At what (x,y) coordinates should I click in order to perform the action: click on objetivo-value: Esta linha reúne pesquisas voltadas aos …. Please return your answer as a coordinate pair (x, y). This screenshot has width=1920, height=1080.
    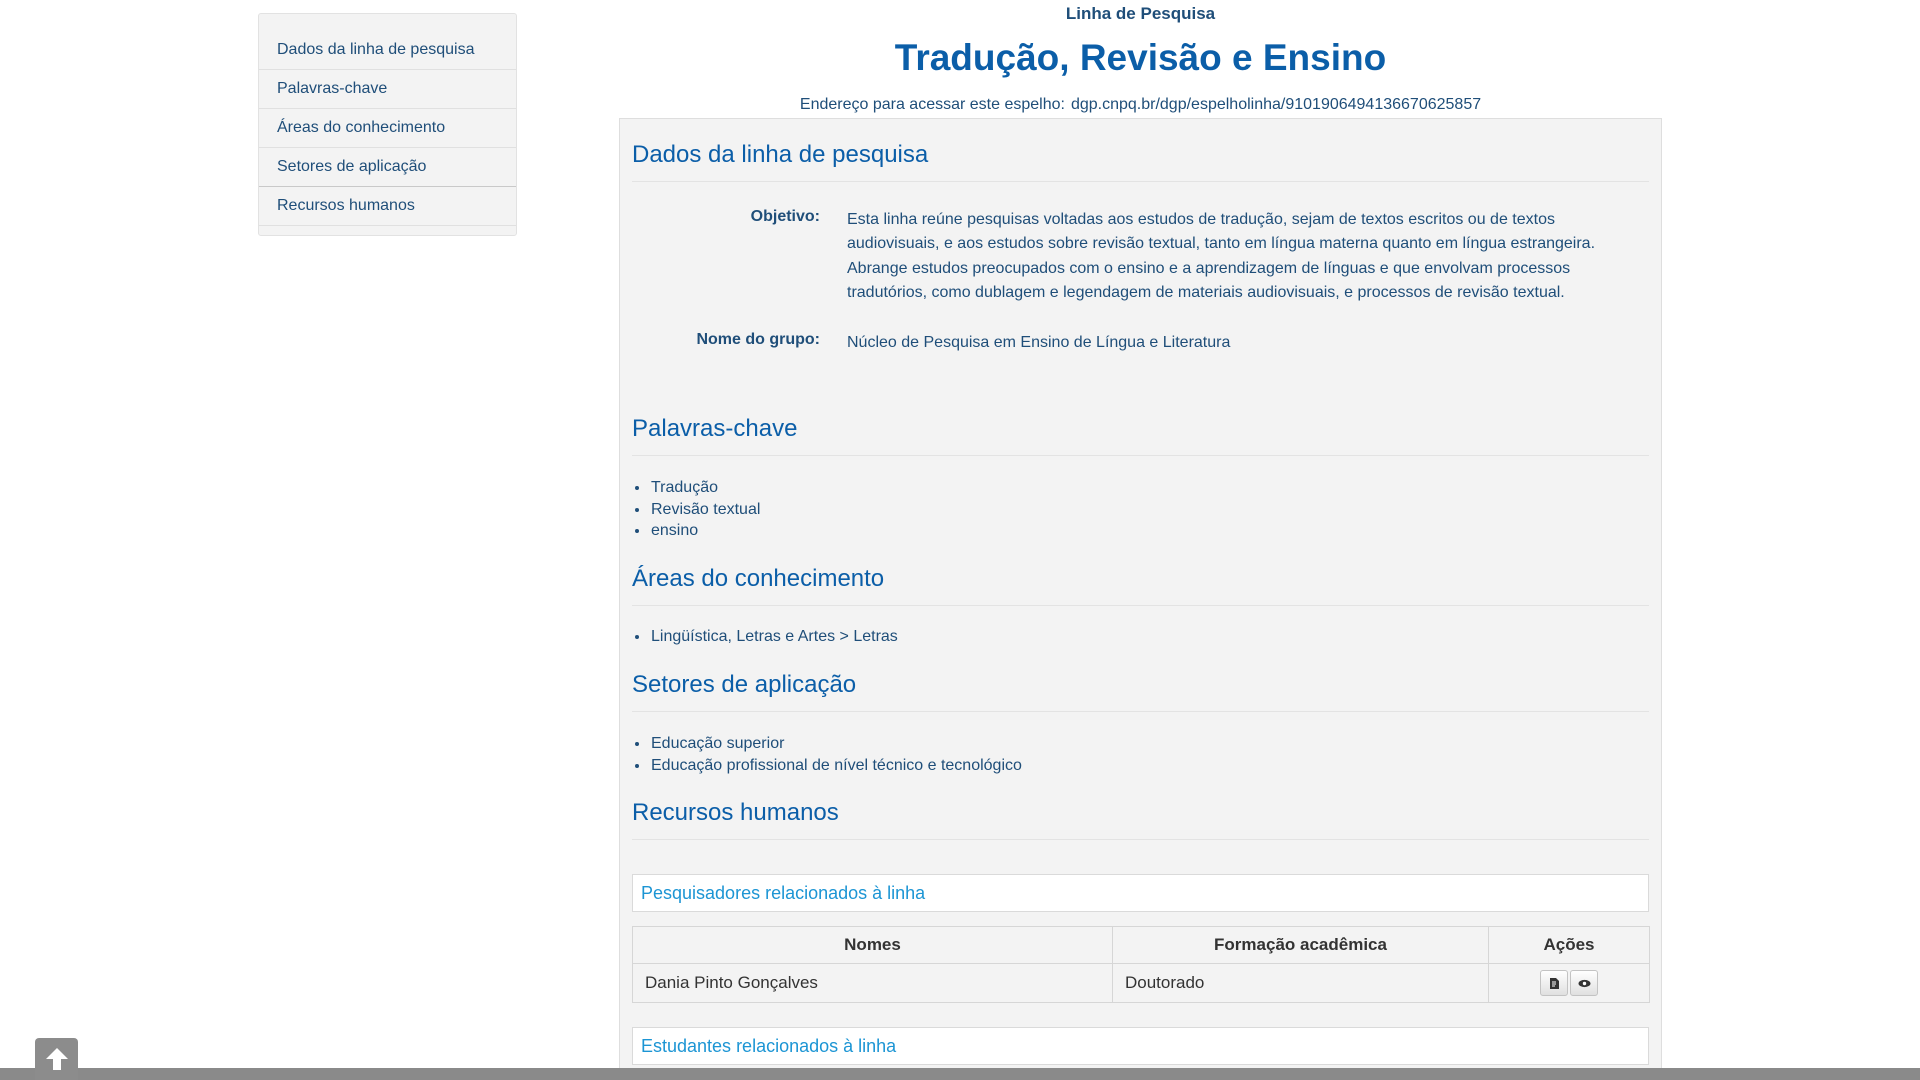
    Looking at the image, I should click on (1227, 257).